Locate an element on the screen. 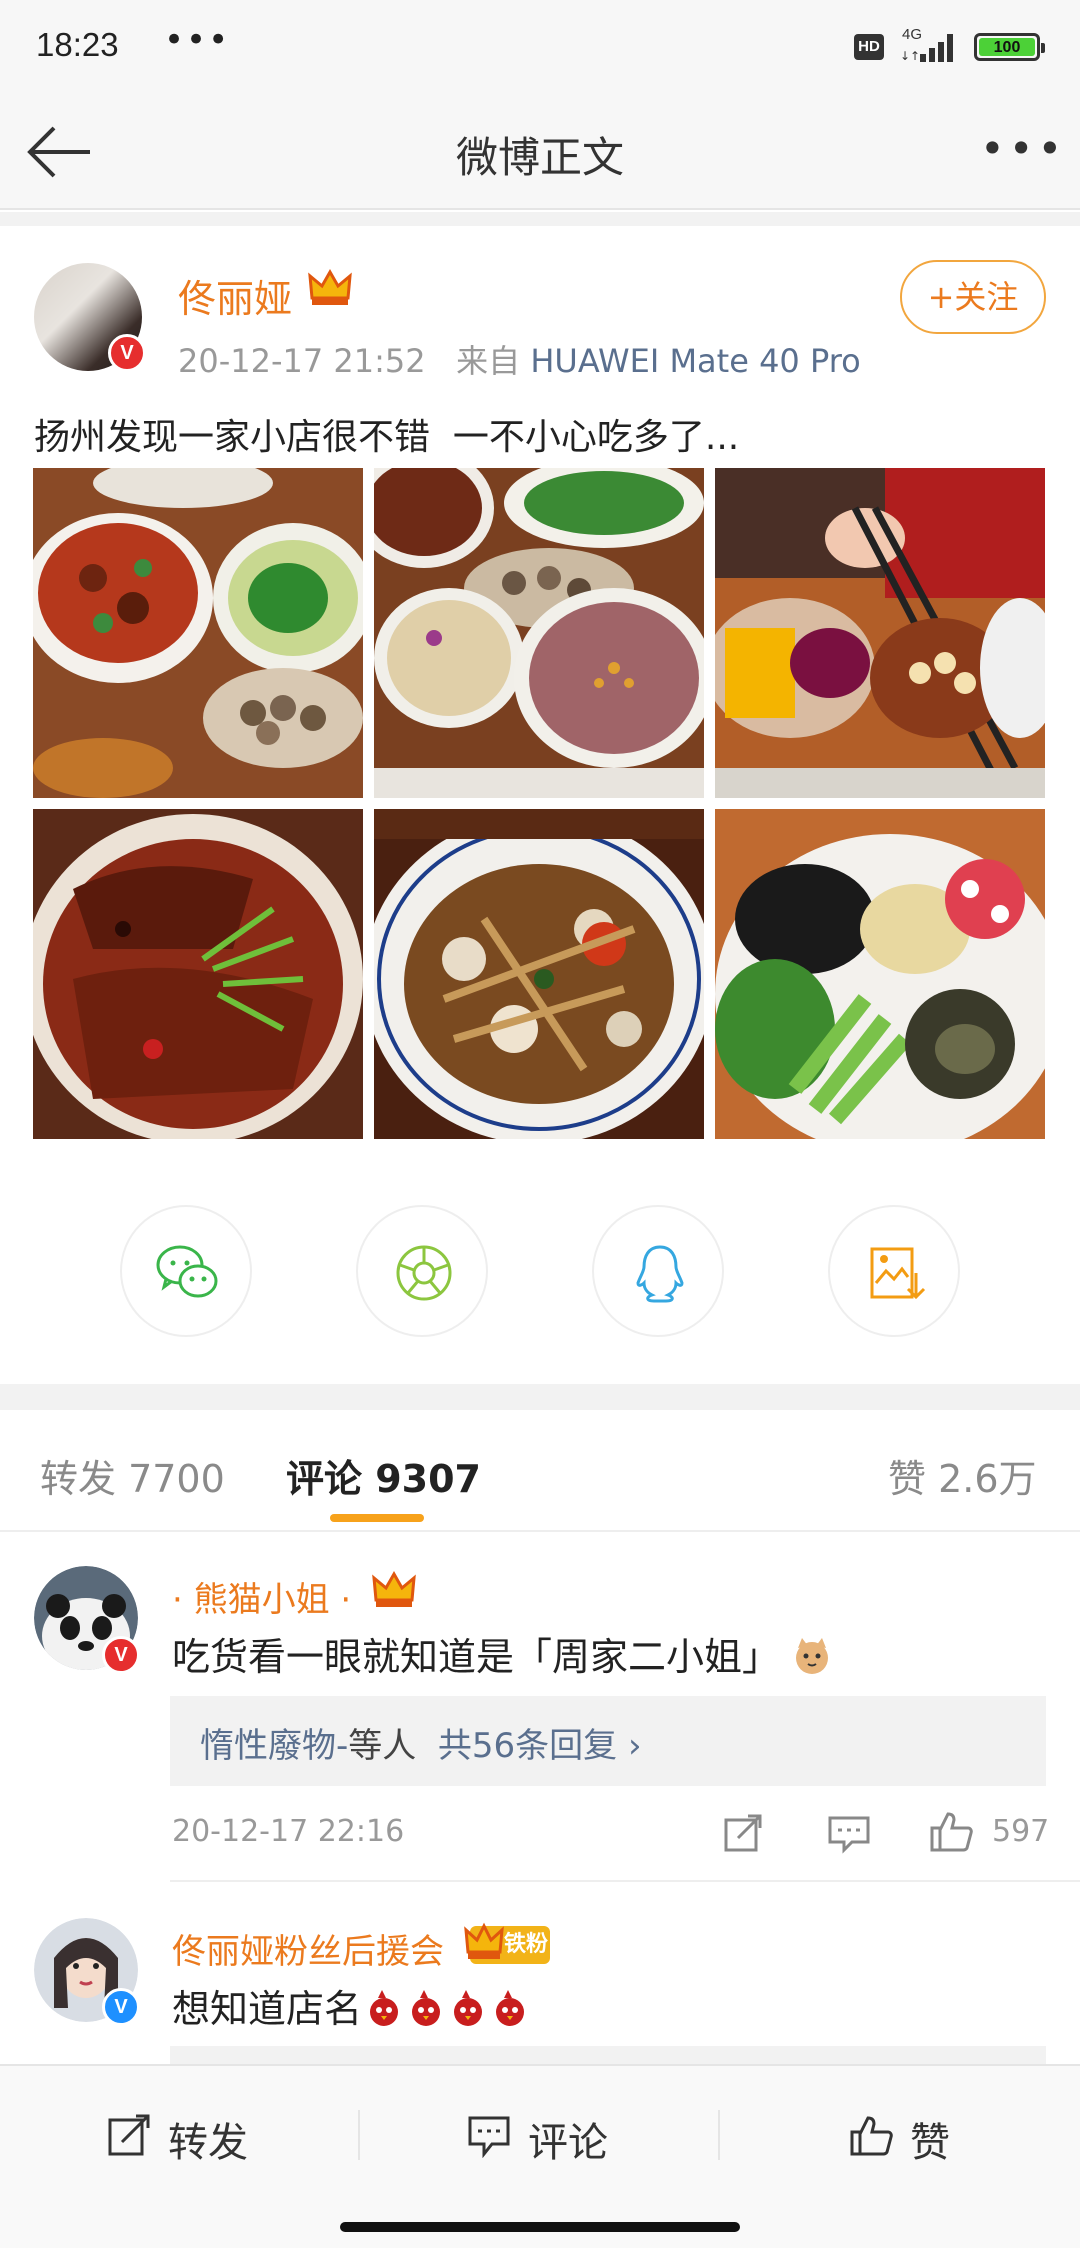 The image size is (1080, 2248). author-name: 佟丽娅 is located at coordinates (235, 295).